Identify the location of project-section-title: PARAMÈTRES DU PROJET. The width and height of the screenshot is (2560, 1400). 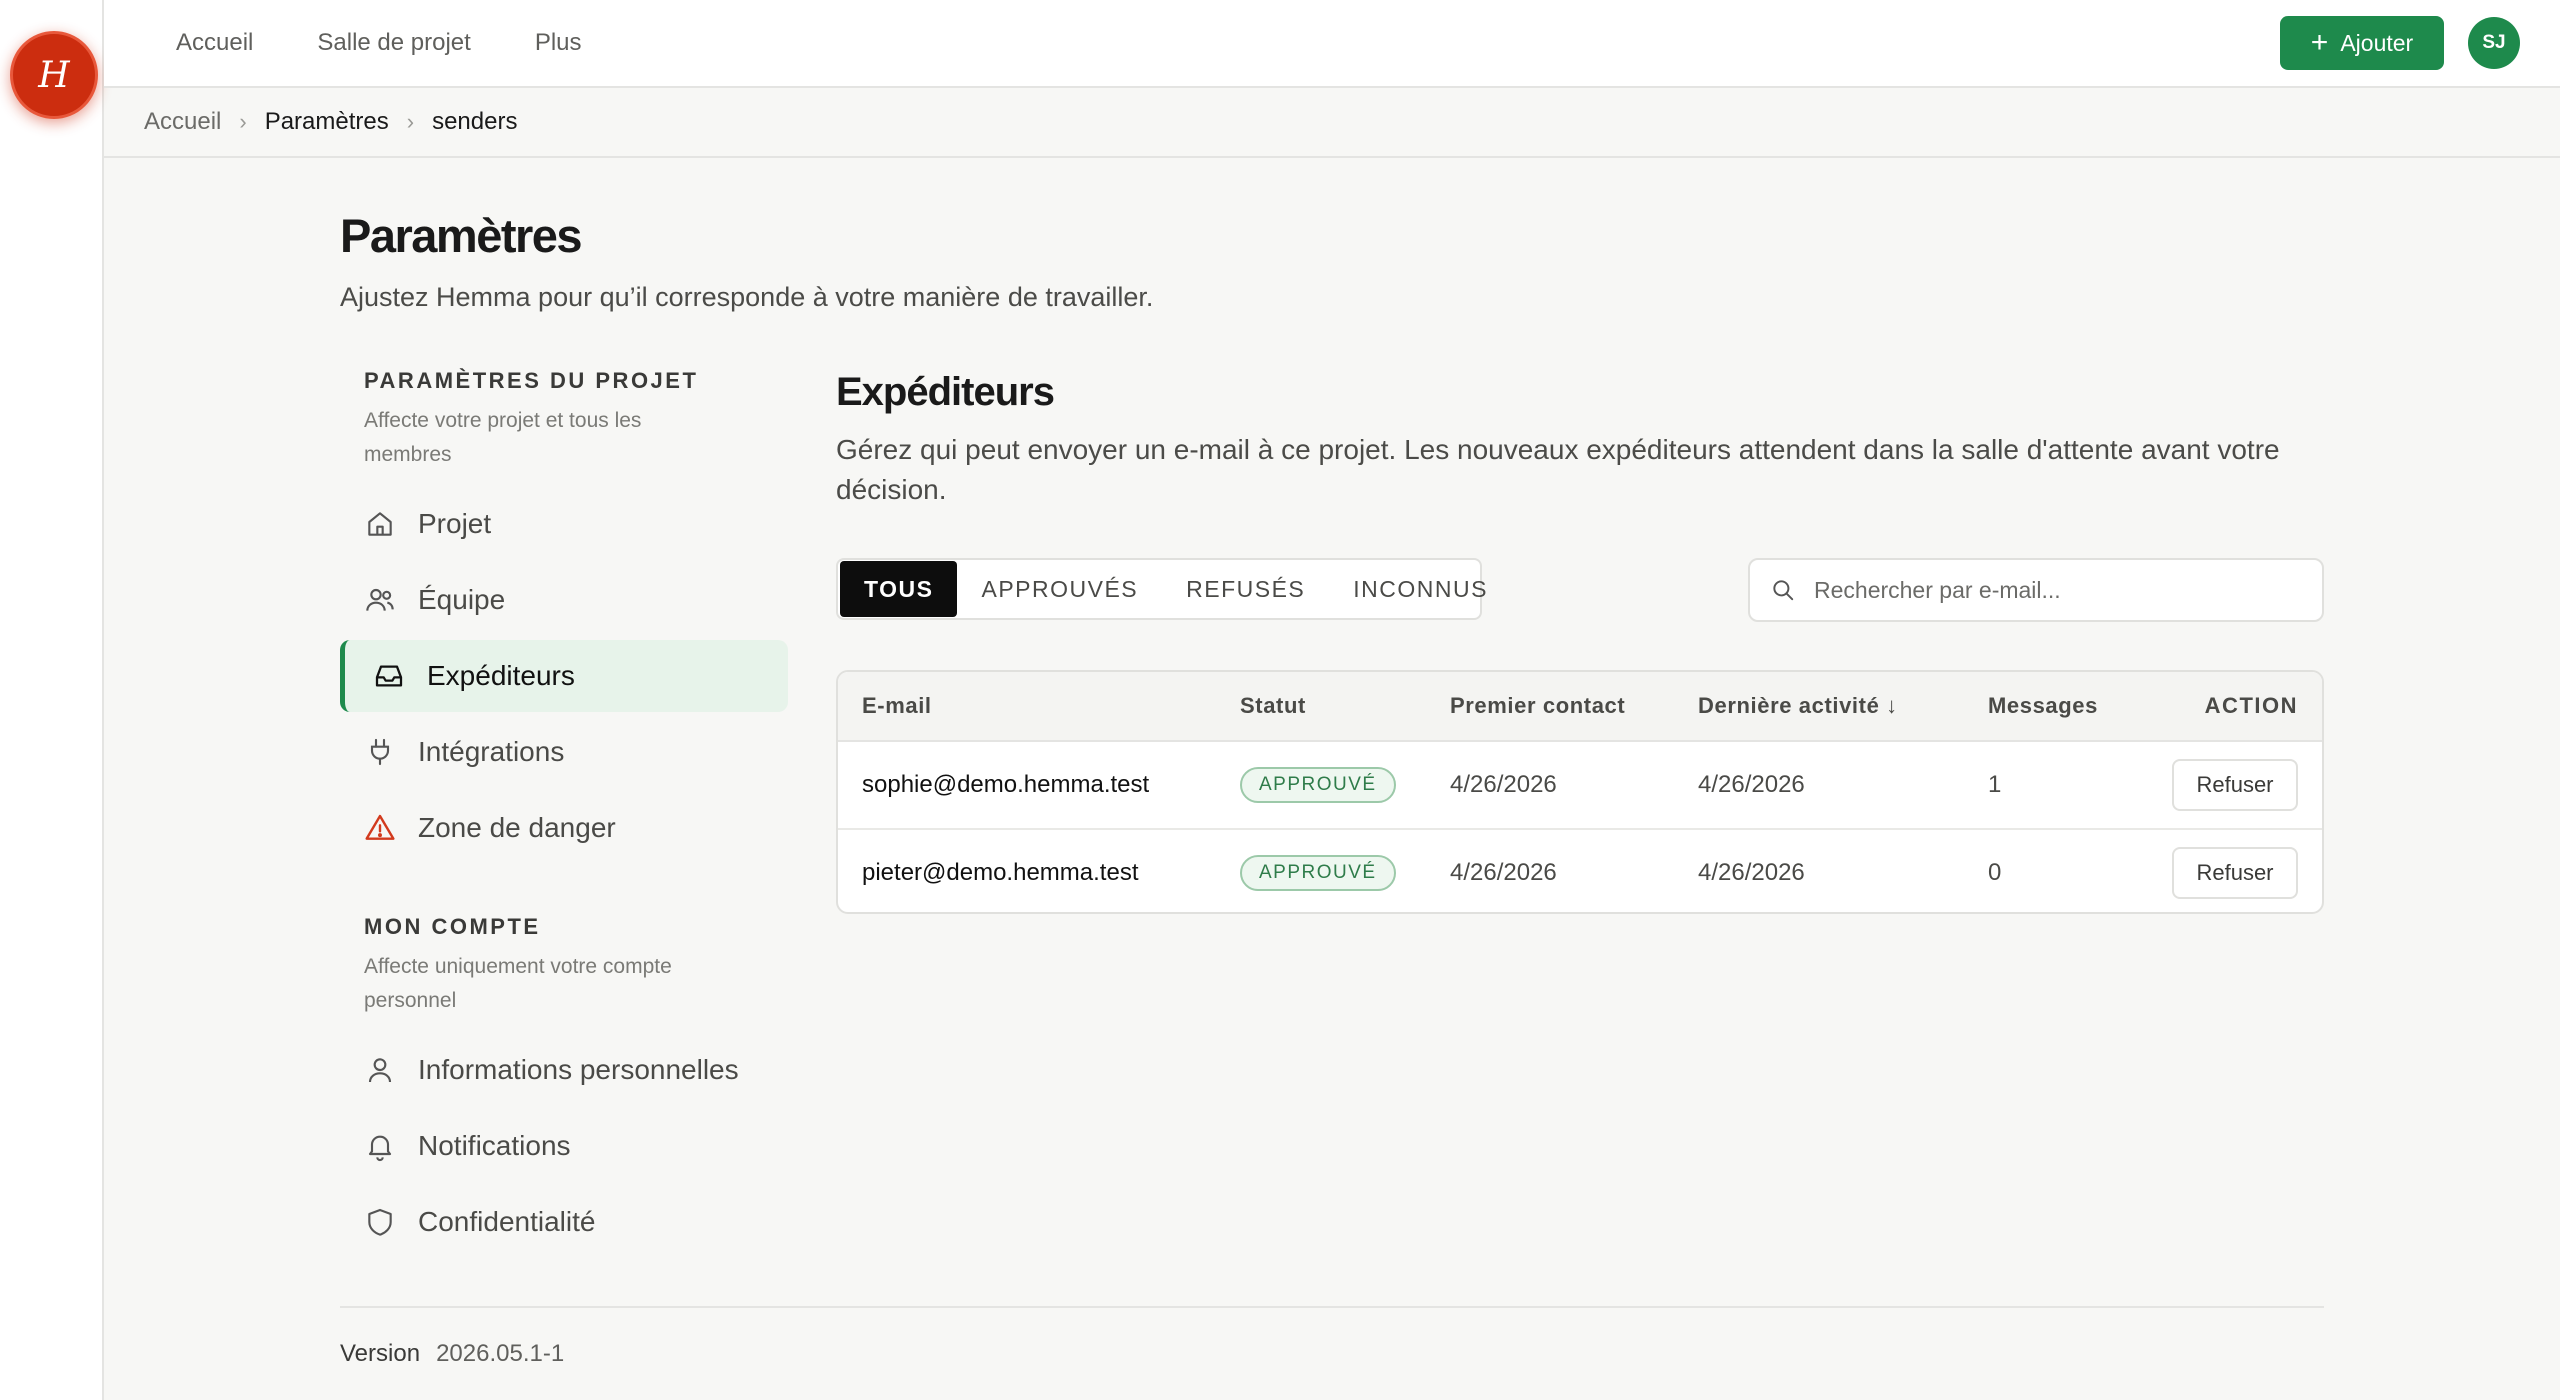
(531, 380).